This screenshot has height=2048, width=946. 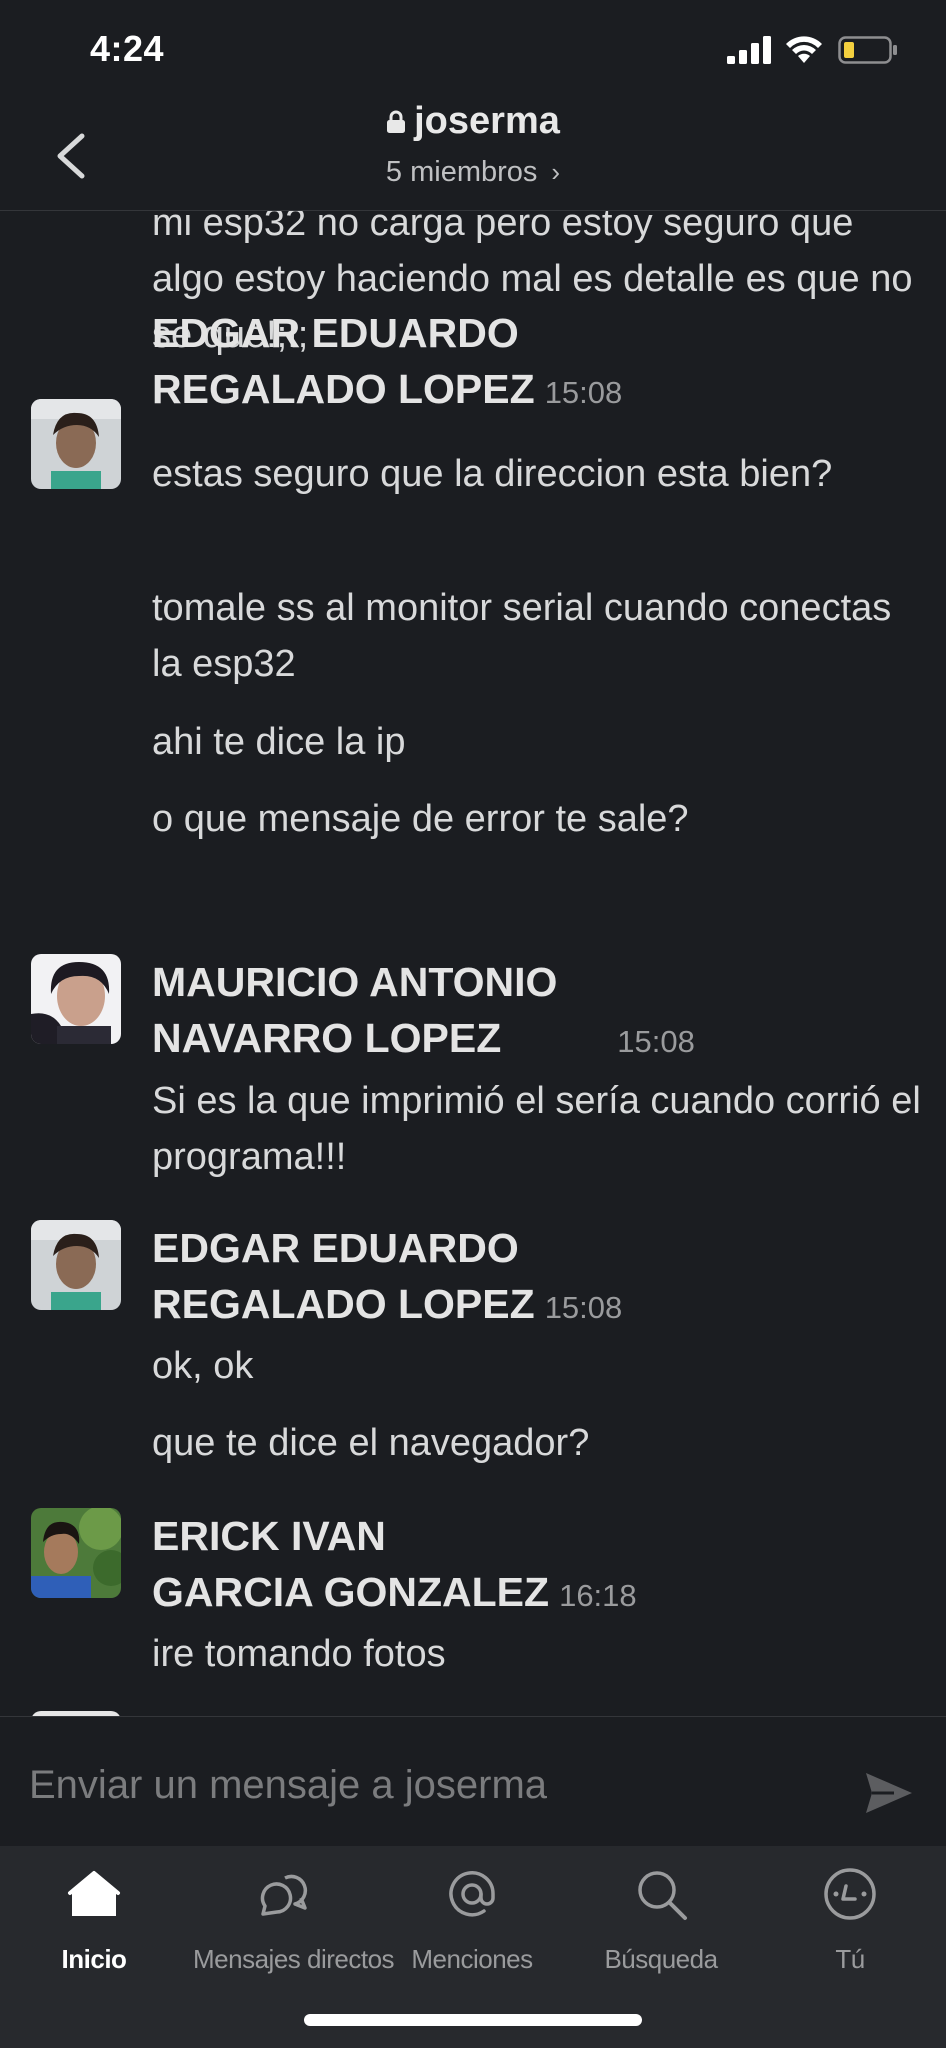 What do you see at coordinates (473, 50) in the screenshot?
I see `status-bar: 4:24` at bounding box center [473, 50].